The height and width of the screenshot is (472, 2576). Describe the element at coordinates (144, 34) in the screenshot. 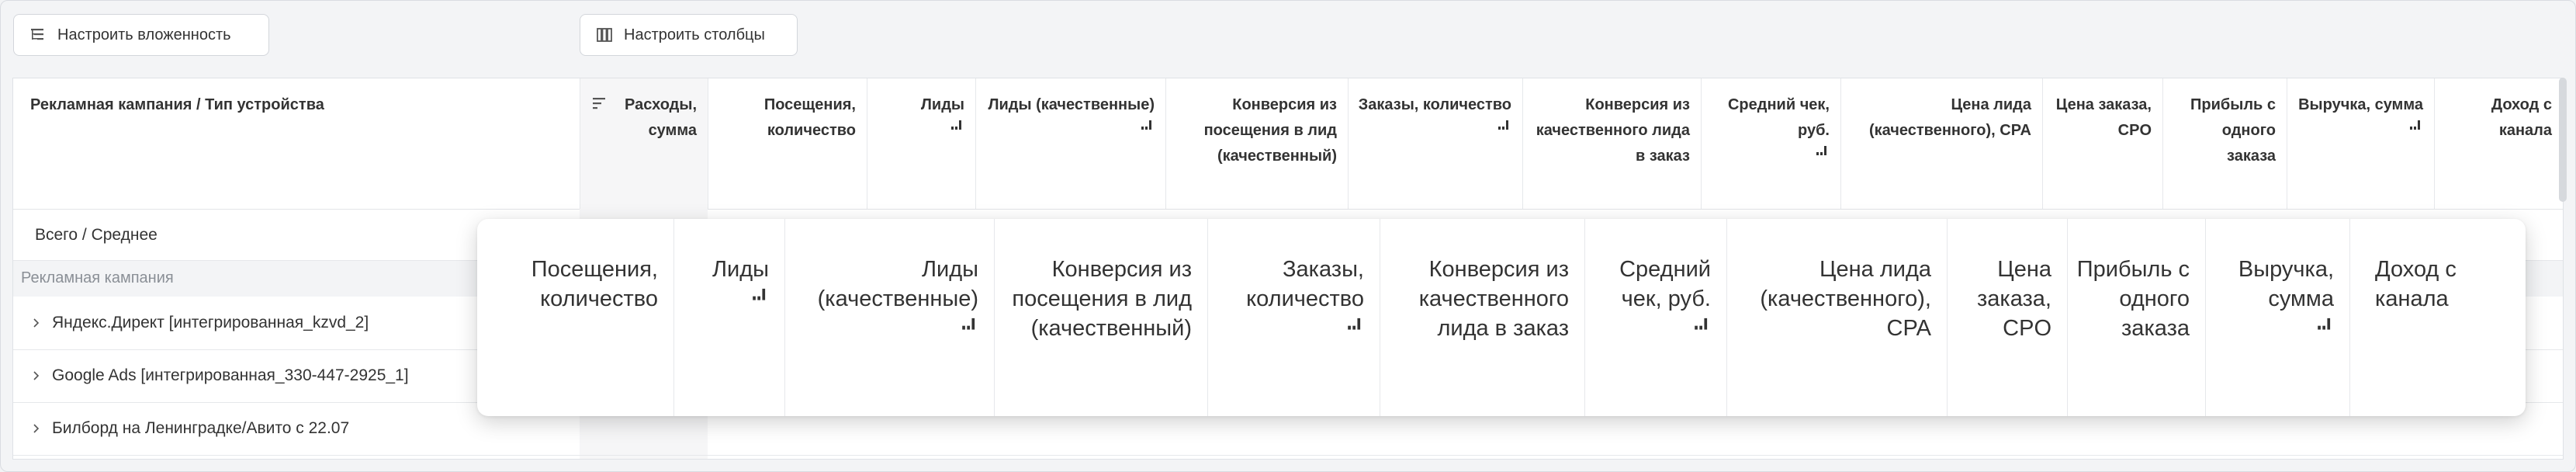

I see `configure-nesting-label: Настроить вложенность` at that location.